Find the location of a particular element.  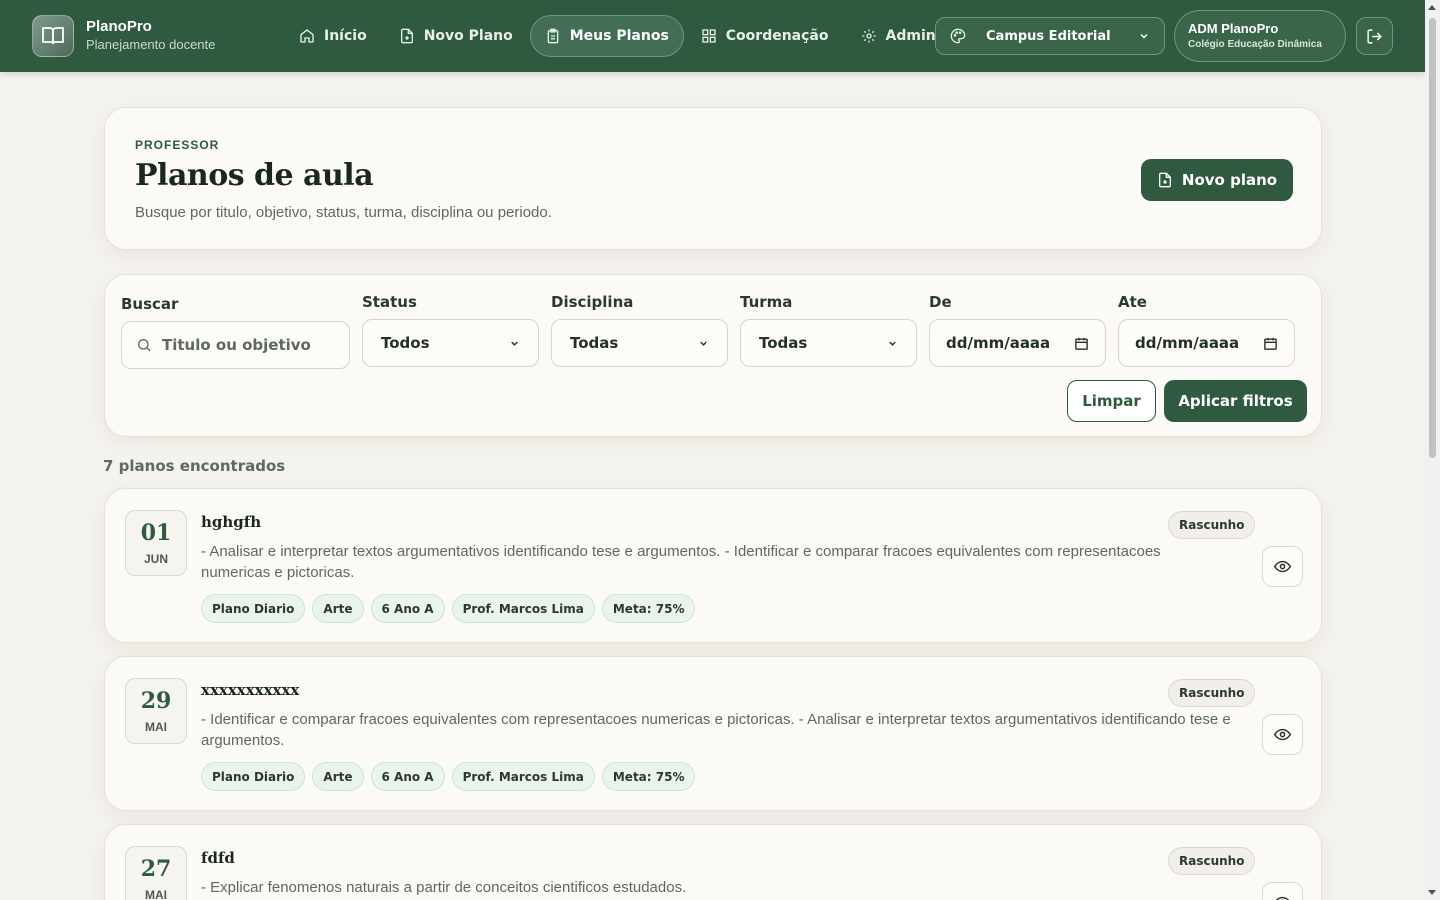

discipline-label: Disciplina is located at coordinates (592, 302).